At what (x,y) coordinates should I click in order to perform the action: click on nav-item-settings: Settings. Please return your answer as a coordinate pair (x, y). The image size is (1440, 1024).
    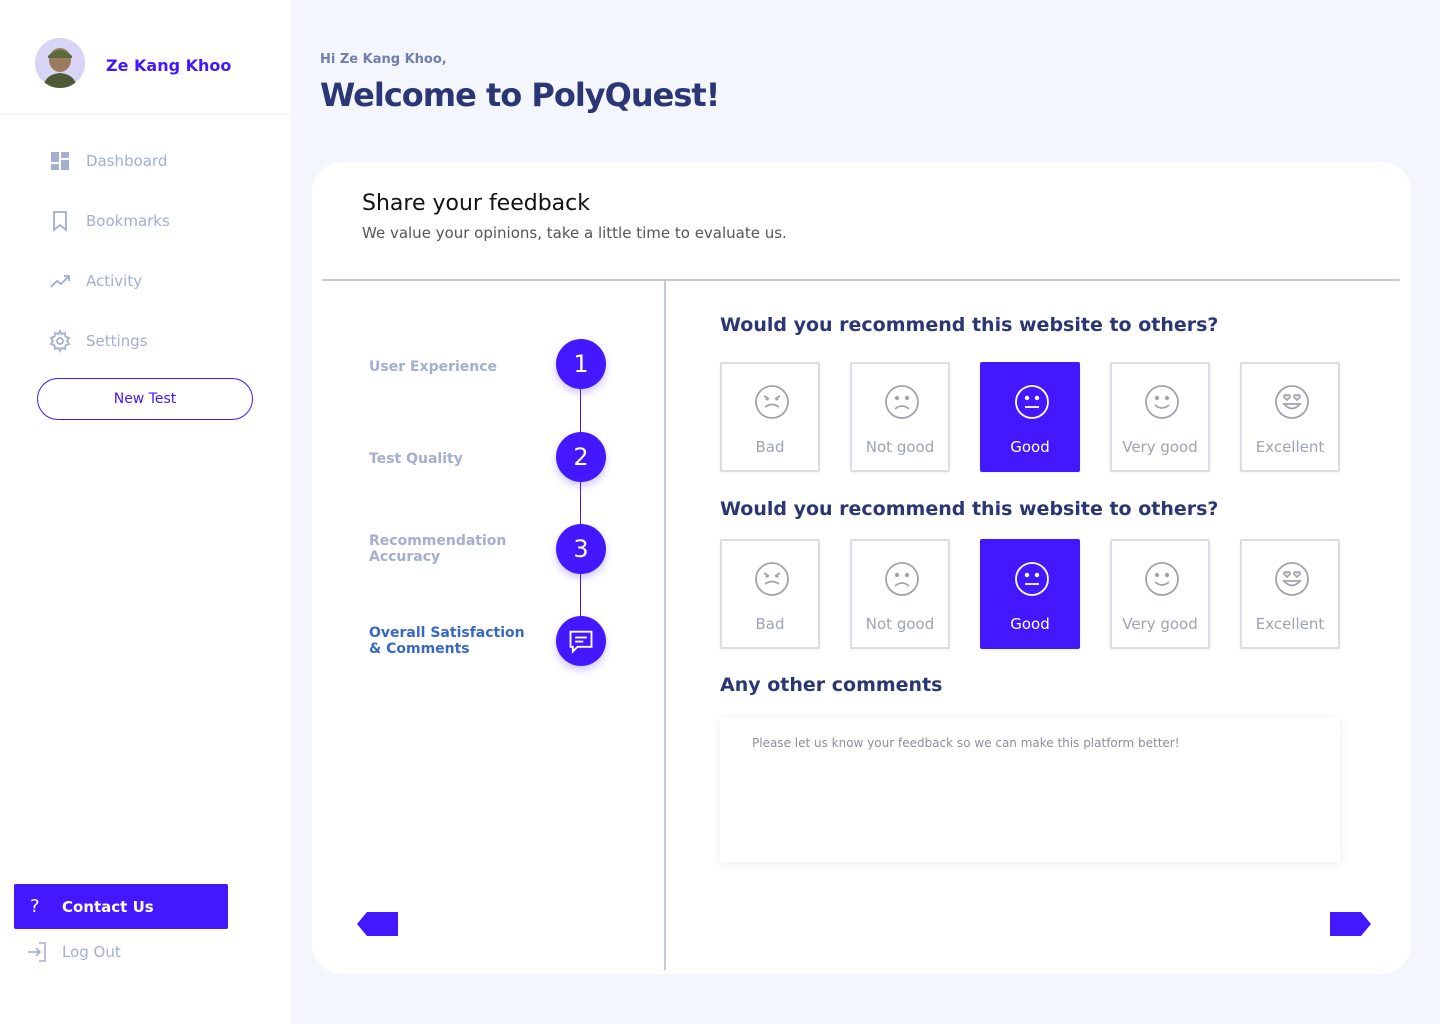
    Looking at the image, I should click on (98, 341).